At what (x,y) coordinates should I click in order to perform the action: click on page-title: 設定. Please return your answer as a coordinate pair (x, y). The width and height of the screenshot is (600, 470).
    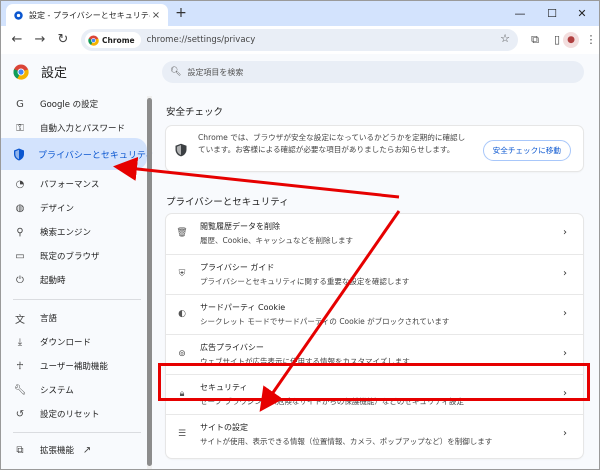
    Looking at the image, I should click on (54, 73).